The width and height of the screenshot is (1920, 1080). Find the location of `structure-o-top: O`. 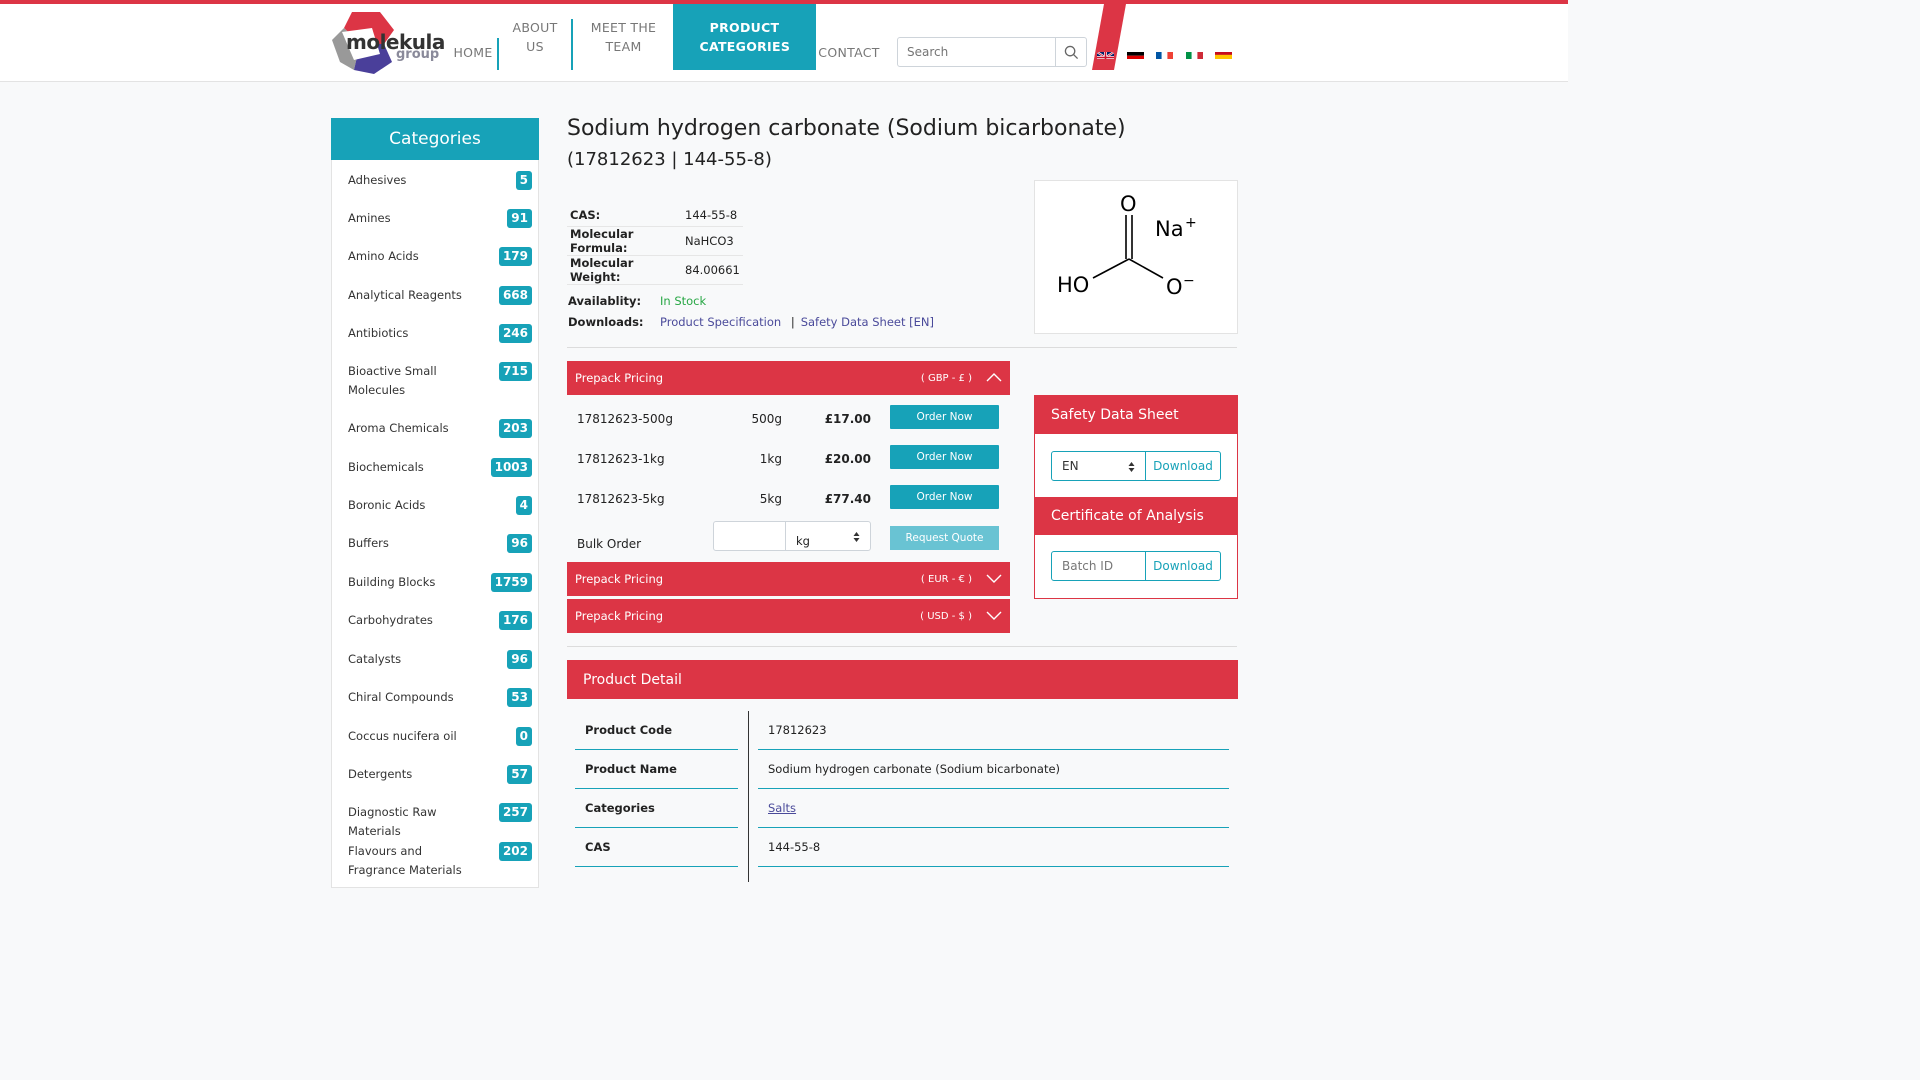

structure-o-top: O is located at coordinates (1128, 204).